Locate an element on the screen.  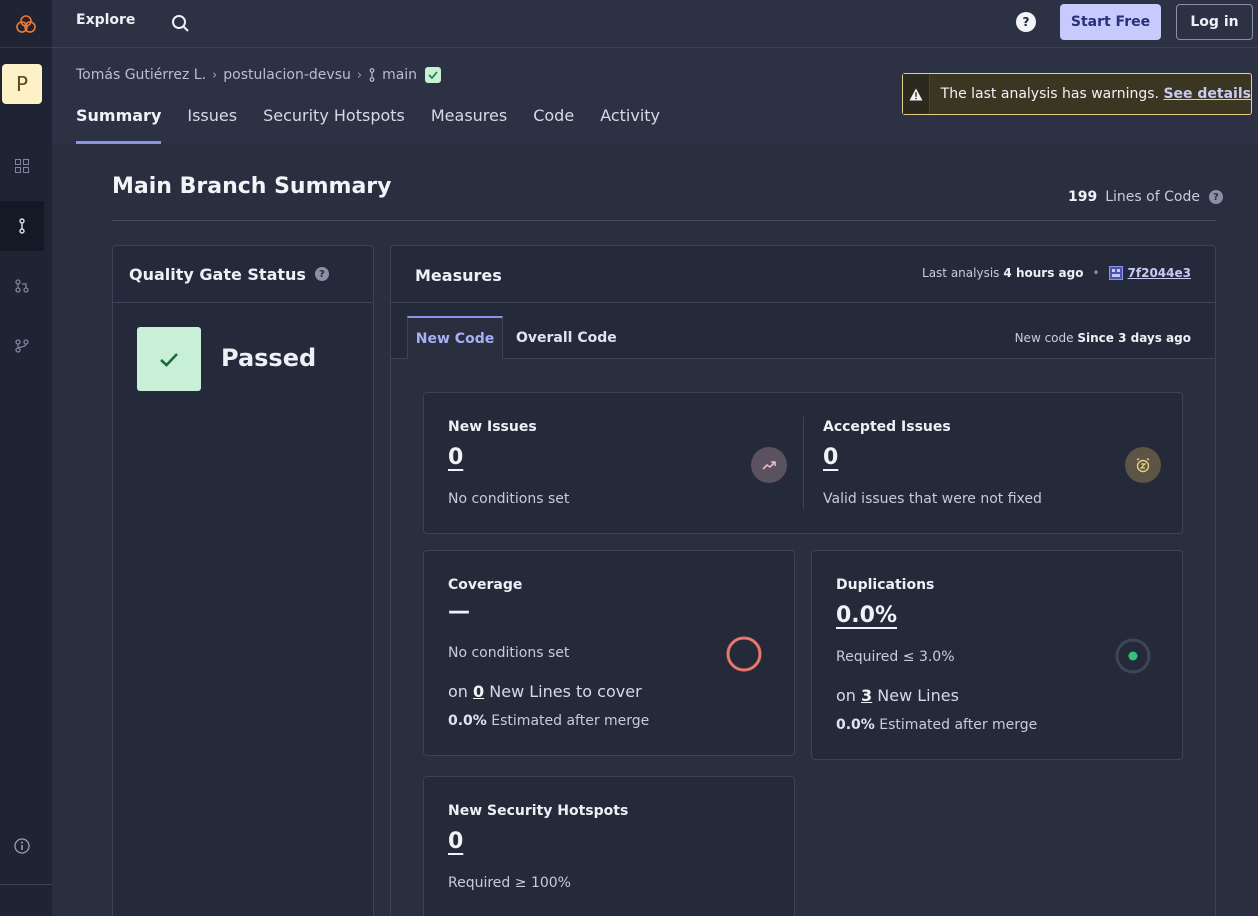
alarm-clock-icon is located at coordinates (1143, 465).